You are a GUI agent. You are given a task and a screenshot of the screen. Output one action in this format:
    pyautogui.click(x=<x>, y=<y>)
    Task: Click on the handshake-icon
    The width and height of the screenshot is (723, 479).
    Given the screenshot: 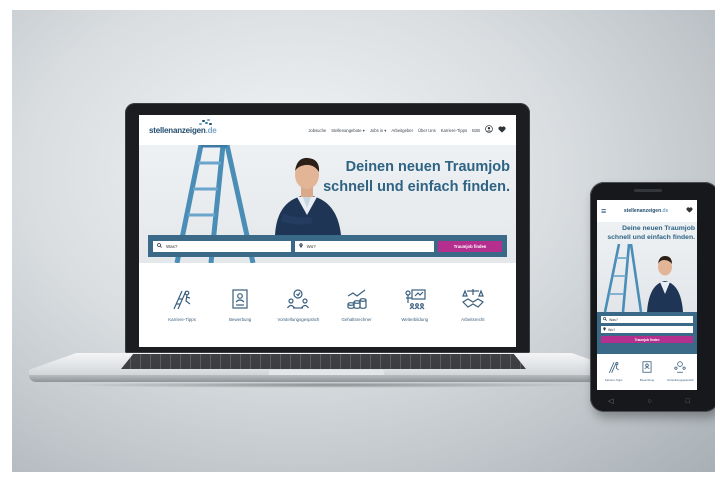 What is the action you would take?
    pyautogui.click(x=472, y=298)
    